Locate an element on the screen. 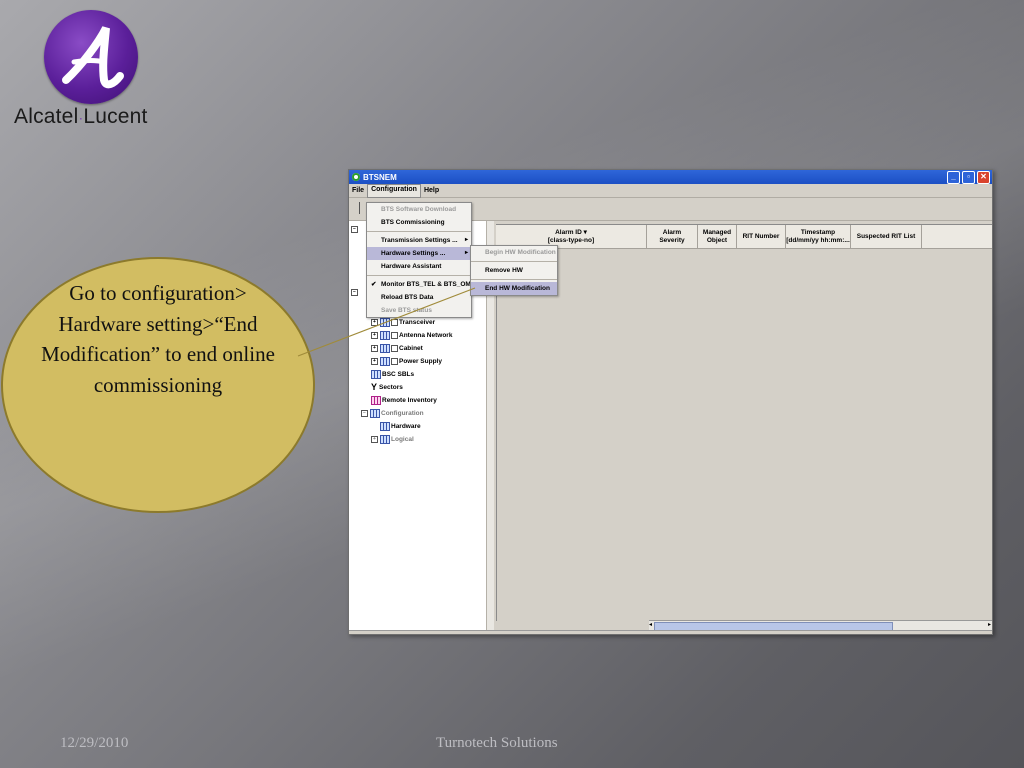  menu-item-remove-hw: Remove HW is located at coordinates (514, 270).